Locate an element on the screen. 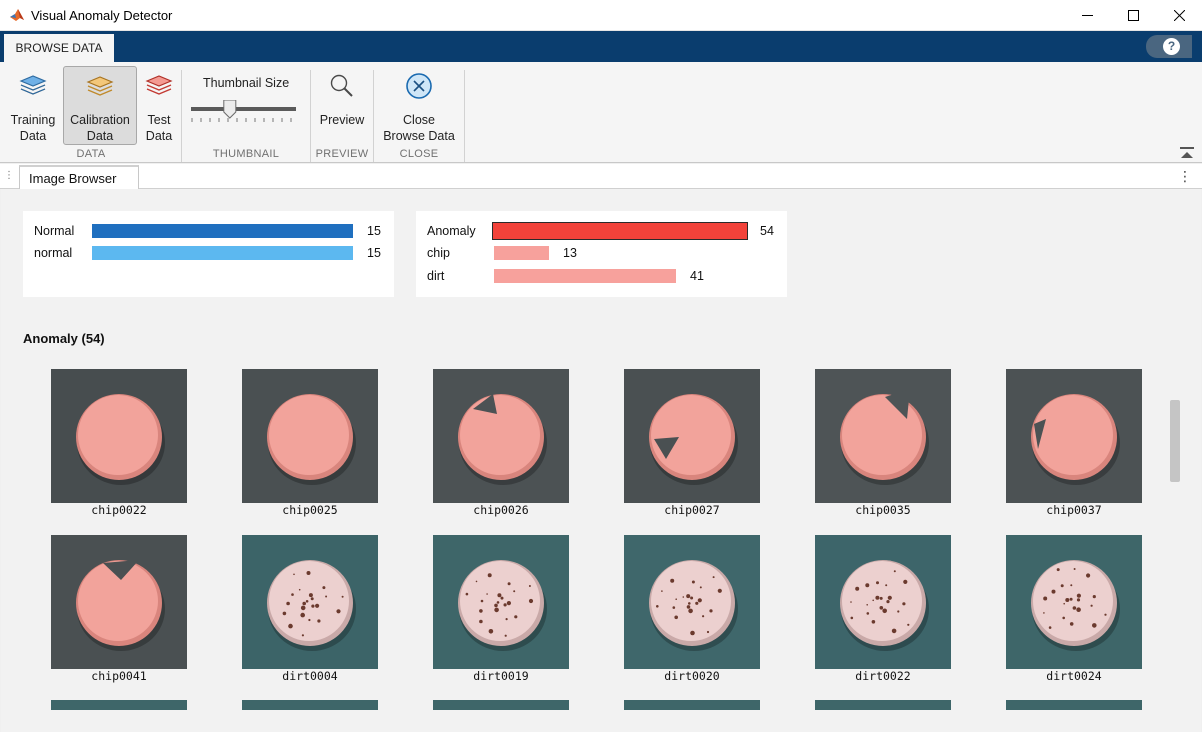 The height and width of the screenshot is (732, 1202). summary-label: dirt is located at coordinates (436, 276).